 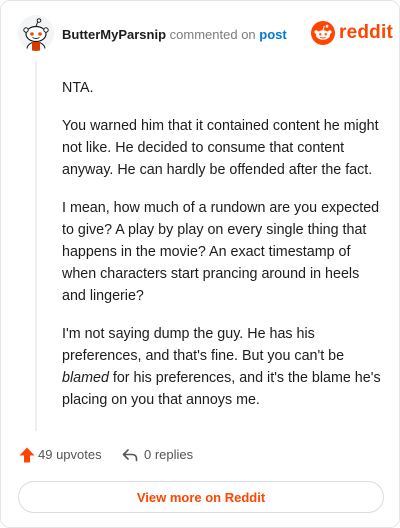 What do you see at coordinates (212, 34) in the screenshot?
I see `action-text: commented on` at bounding box center [212, 34].